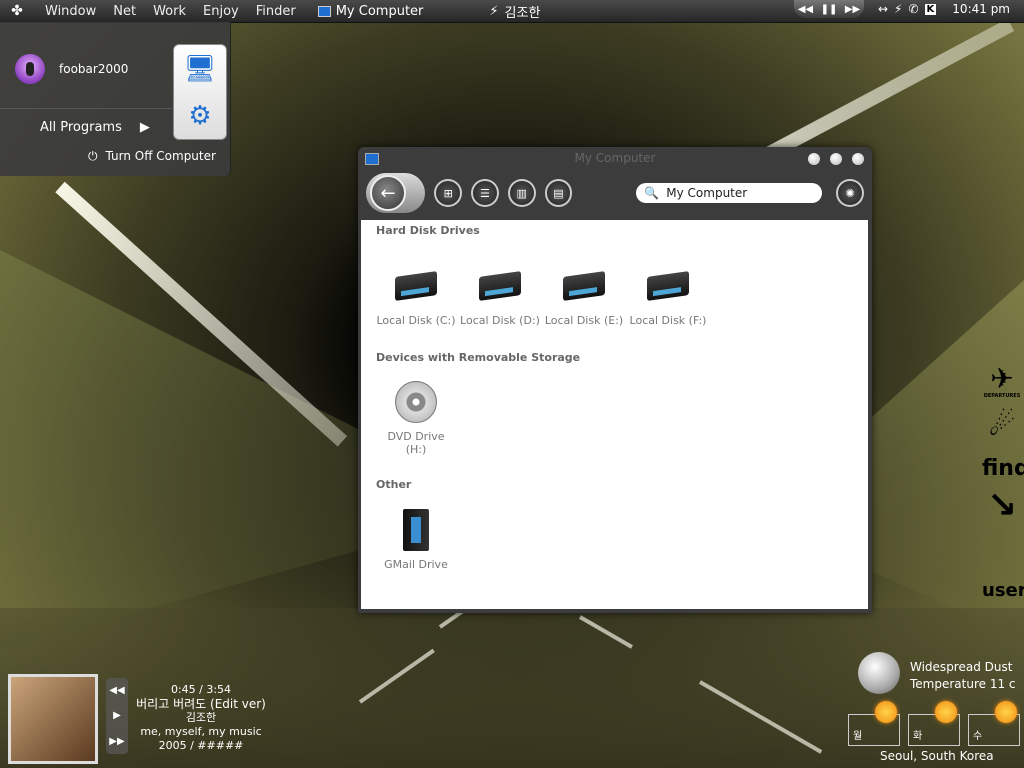  I want to click on search-input, so click(741, 193).